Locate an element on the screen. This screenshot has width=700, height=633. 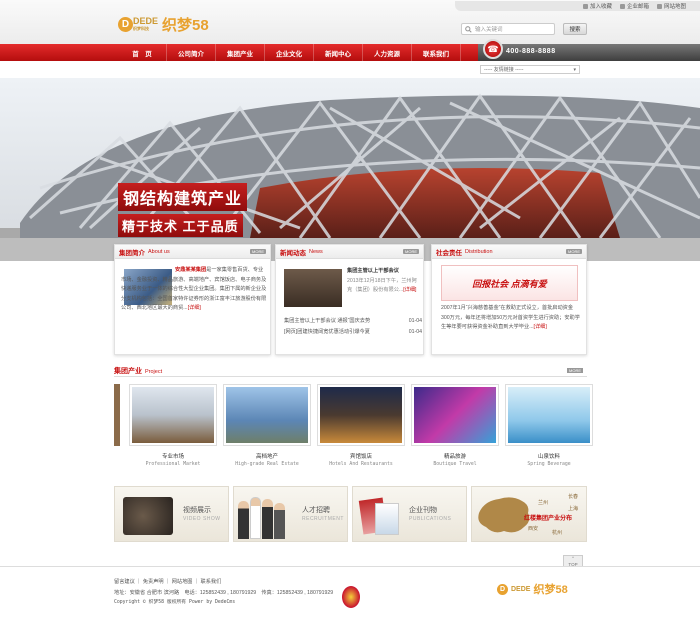
project-name: 宾馆饭店 is located at coordinates (360, 457).